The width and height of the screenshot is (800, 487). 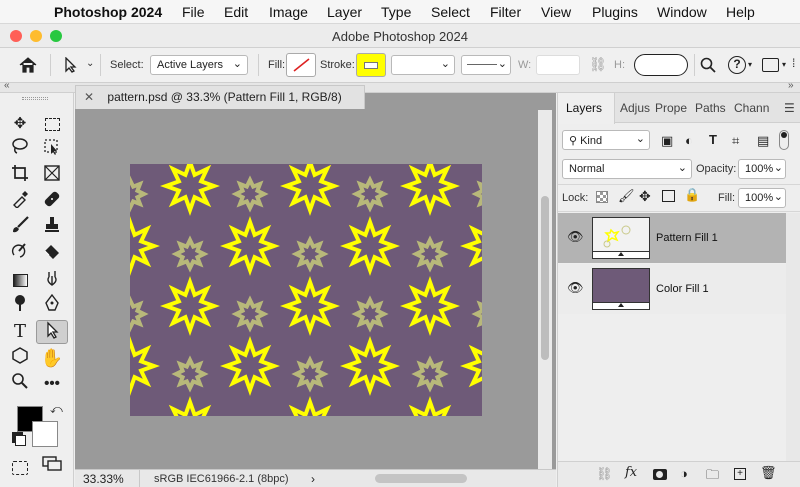 I want to click on fill-swatch, so click(x=301, y=65).